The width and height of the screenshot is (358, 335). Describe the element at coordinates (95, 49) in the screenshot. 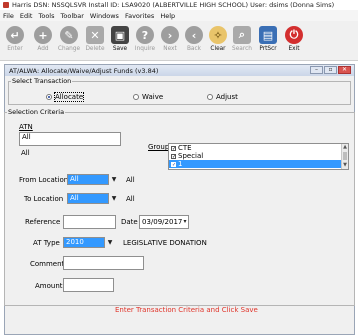

I see `delete-label: Delete` at that location.